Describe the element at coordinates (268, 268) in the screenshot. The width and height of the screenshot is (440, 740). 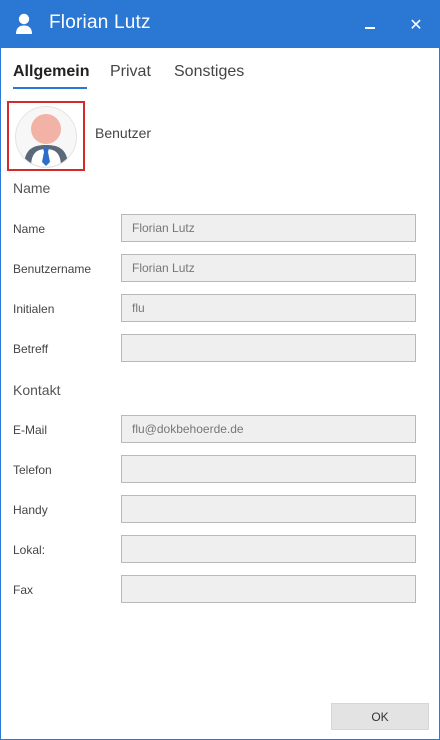
I see `username-field` at that location.